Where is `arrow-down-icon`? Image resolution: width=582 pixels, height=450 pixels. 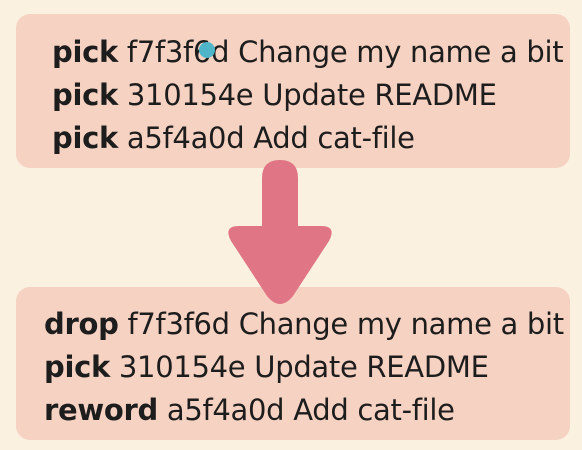
arrow-down-icon is located at coordinates (280, 232).